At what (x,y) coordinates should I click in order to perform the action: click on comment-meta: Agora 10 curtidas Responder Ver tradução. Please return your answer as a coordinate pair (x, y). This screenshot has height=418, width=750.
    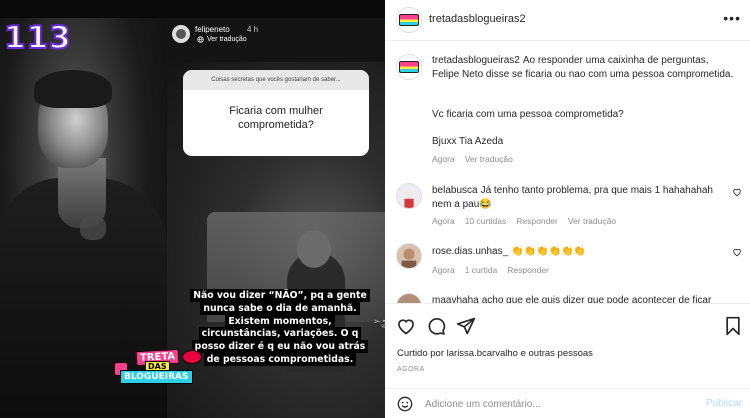
    Looking at the image, I should click on (524, 221).